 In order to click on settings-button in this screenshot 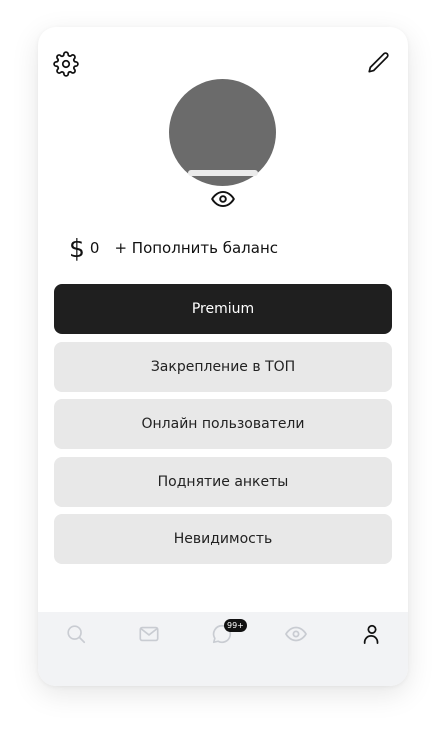, I will do `click(66, 64)`.